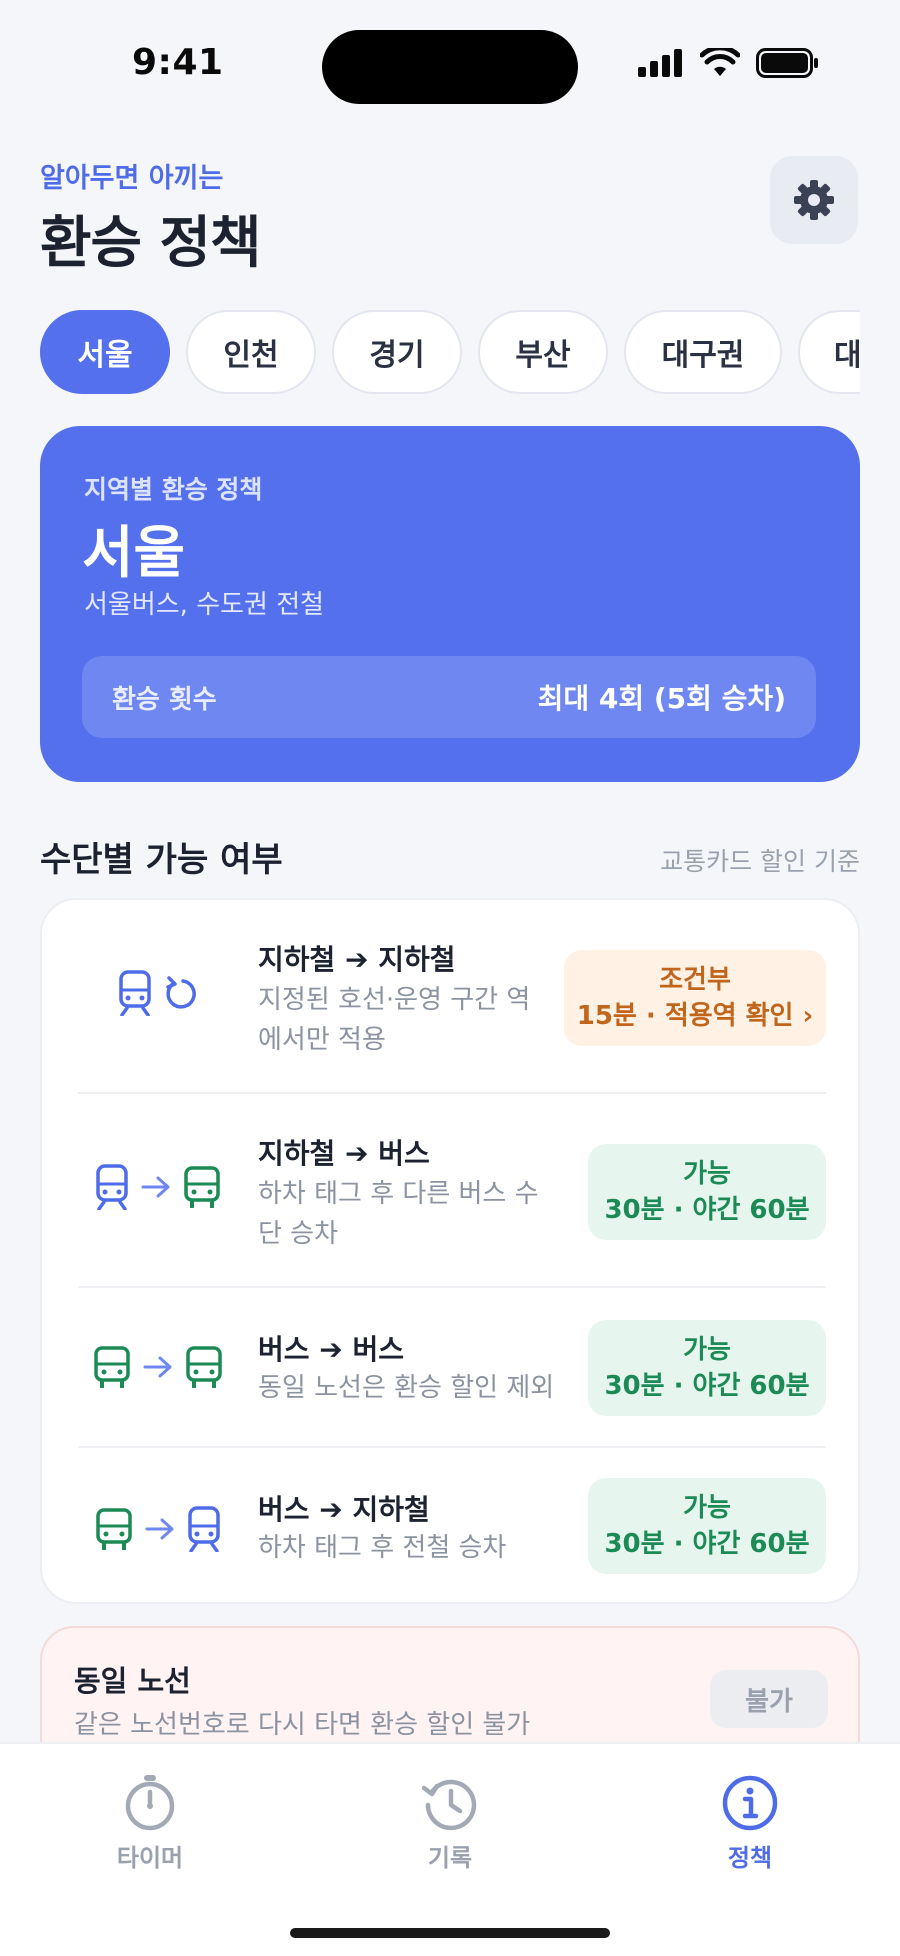  Describe the element at coordinates (449, 697) in the screenshot. I see `transfer-count-row: 환승 횟수 최대 4회 (5회 승차)` at that location.